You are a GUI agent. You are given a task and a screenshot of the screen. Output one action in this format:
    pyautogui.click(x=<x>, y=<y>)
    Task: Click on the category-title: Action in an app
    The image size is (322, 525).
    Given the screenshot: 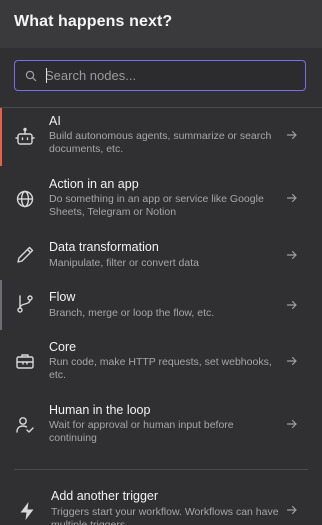 What is the action you would take?
    pyautogui.click(x=94, y=184)
    